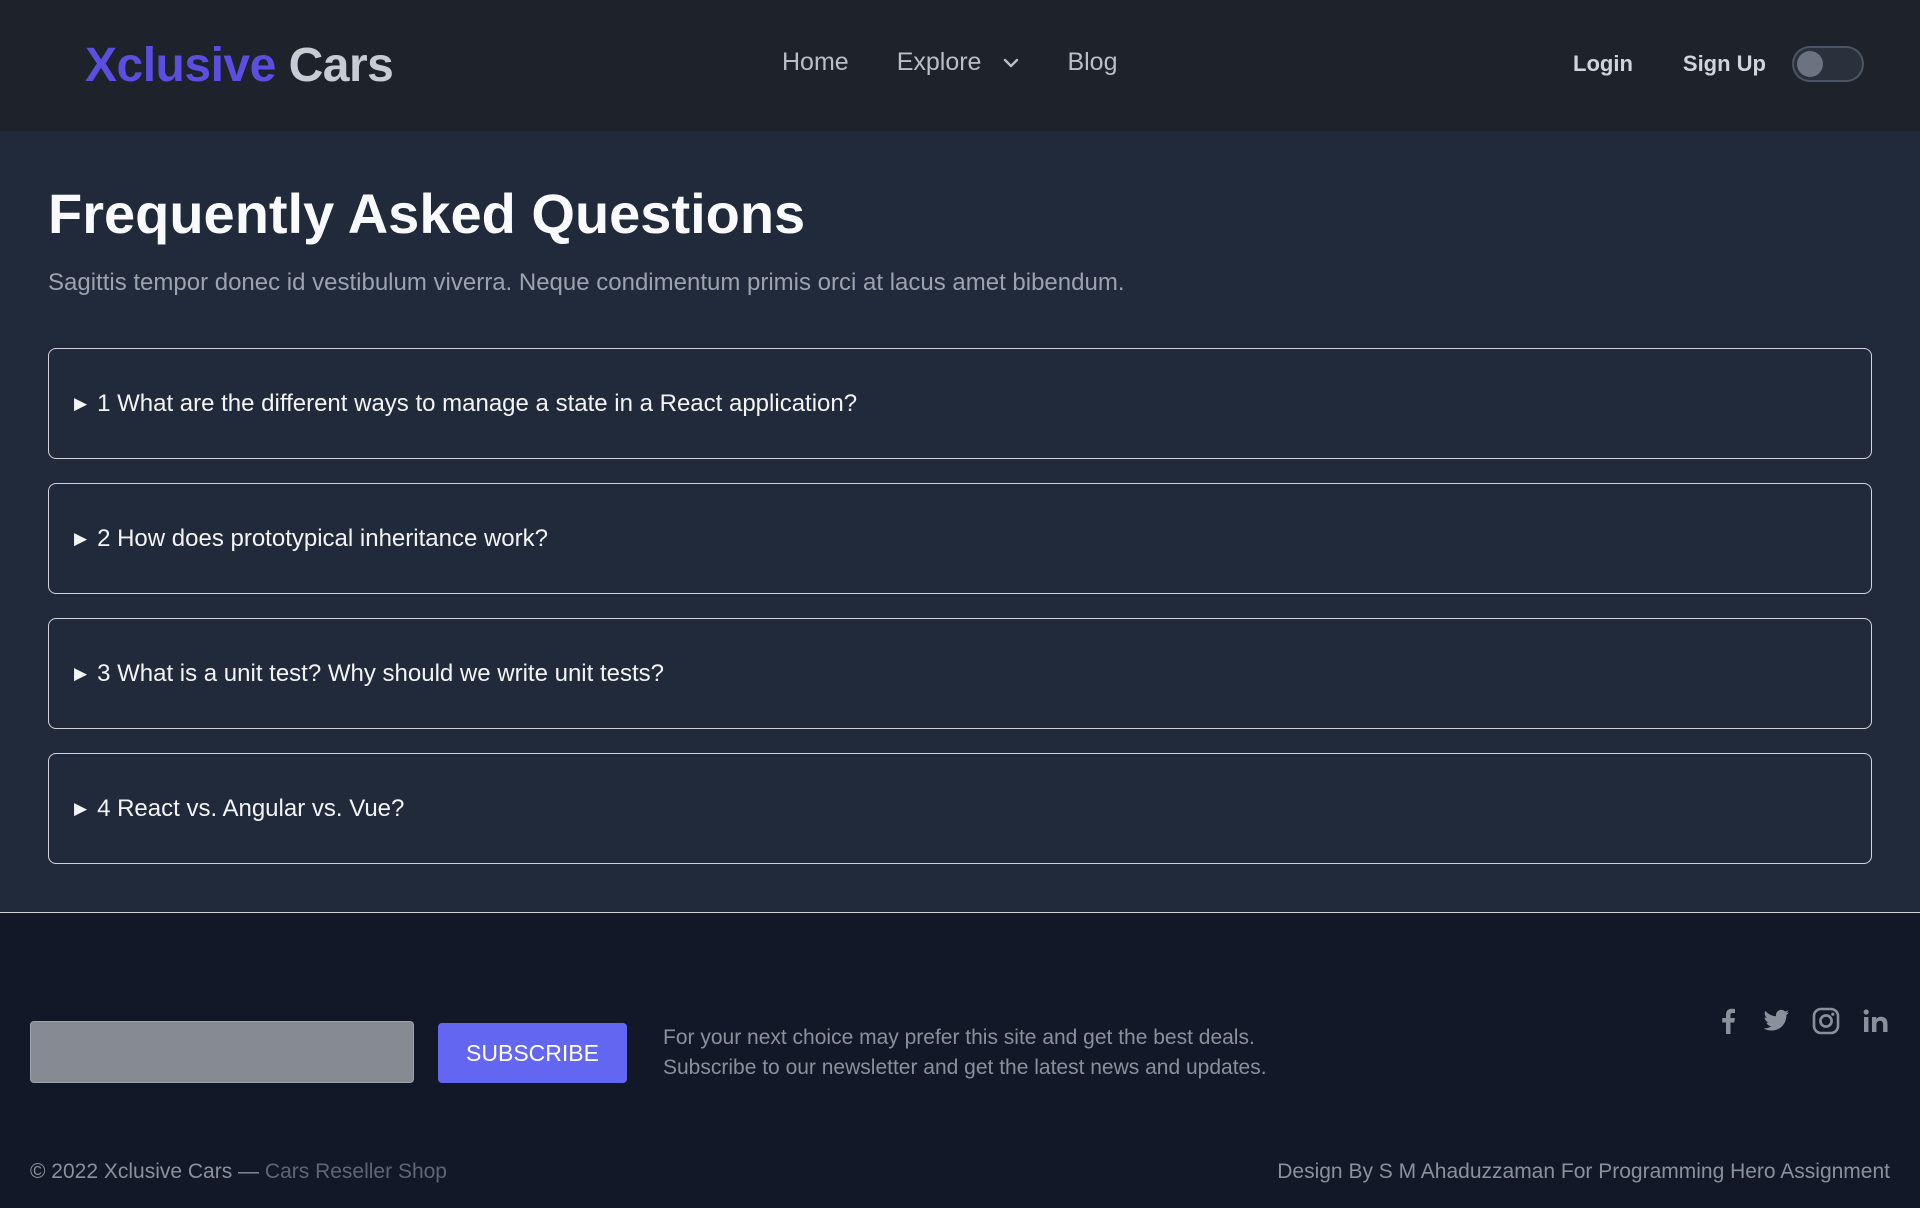 Image resolution: width=1920 pixels, height=1208 pixels. Describe the element at coordinates (251, 808) in the screenshot. I see `faq-question: 4 React vs. Angular vs. Vue?` at that location.